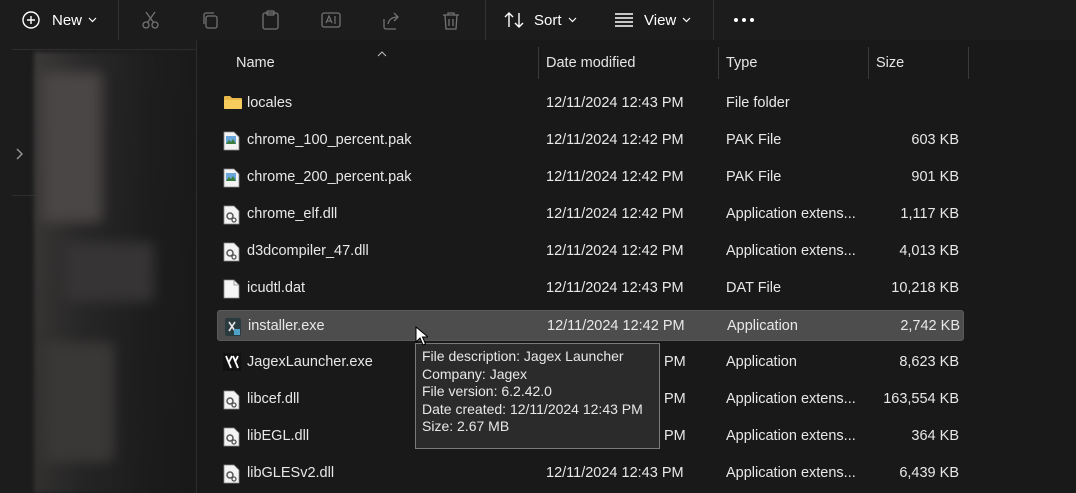 The height and width of the screenshot is (493, 1076). I want to click on view-label: View, so click(660, 20).